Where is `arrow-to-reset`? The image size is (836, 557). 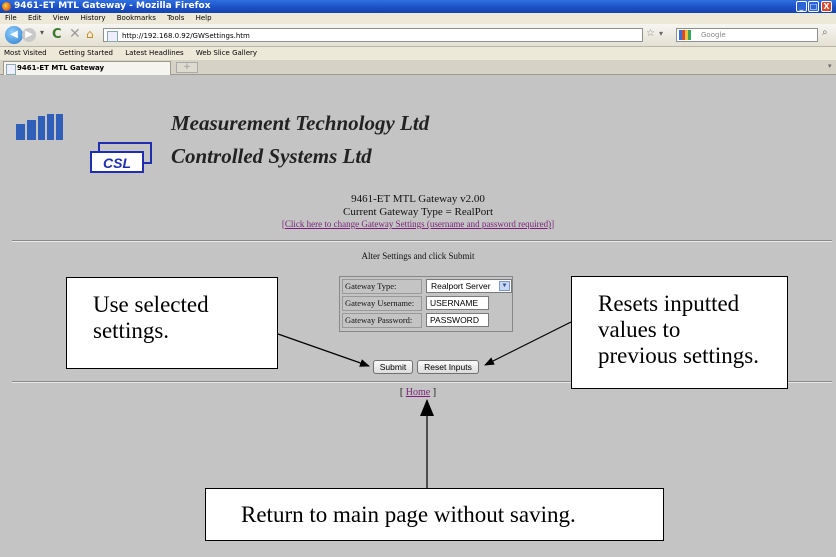 arrow-to-reset is located at coordinates (528, 343).